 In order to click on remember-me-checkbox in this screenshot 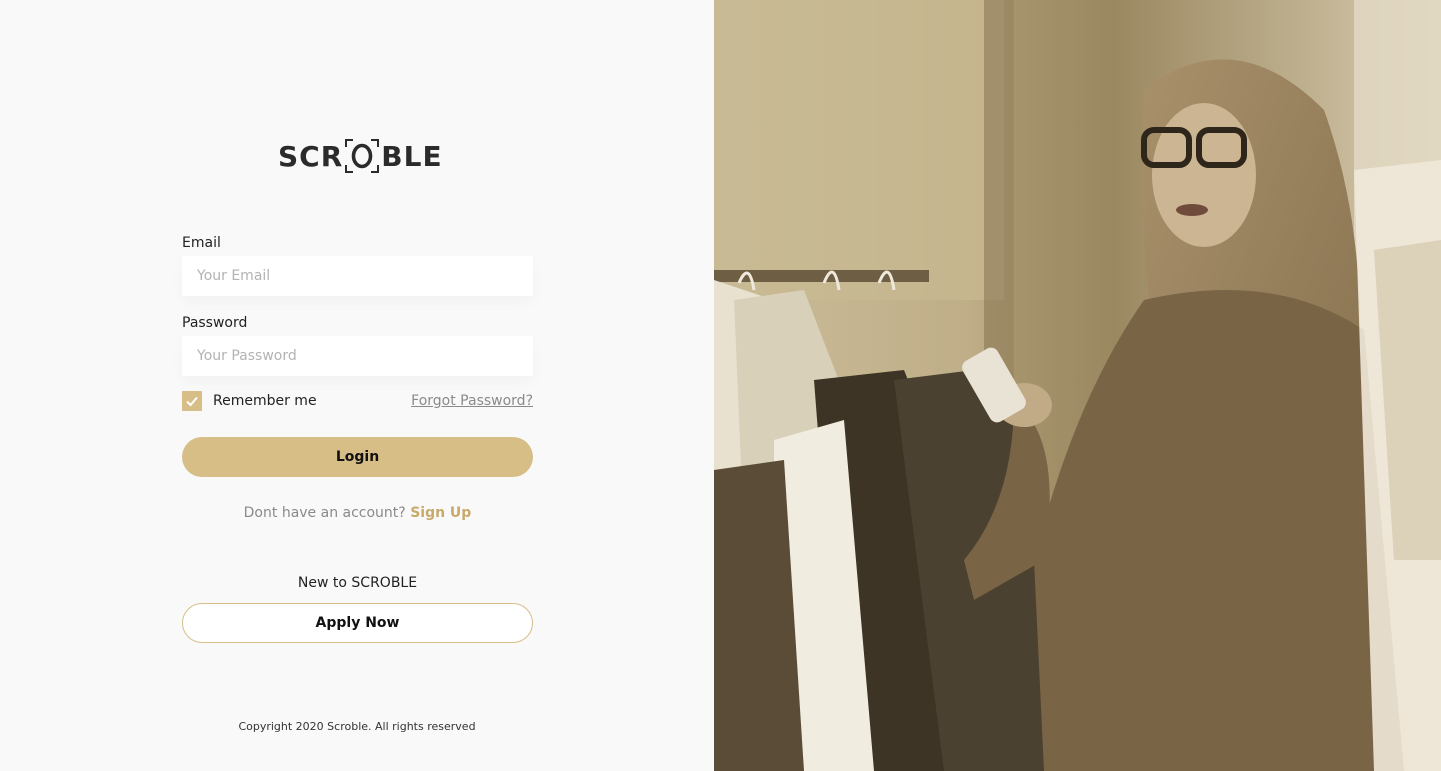, I will do `click(192, 401)`.